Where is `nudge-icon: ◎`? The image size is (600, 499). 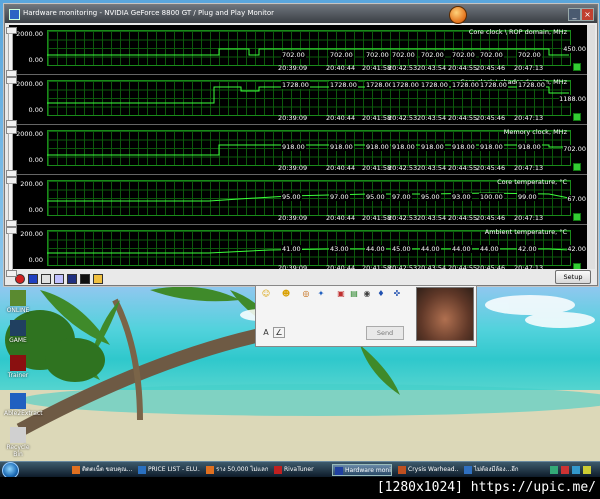
nudge-icon: ◎ is located at coordinates (306, 293).